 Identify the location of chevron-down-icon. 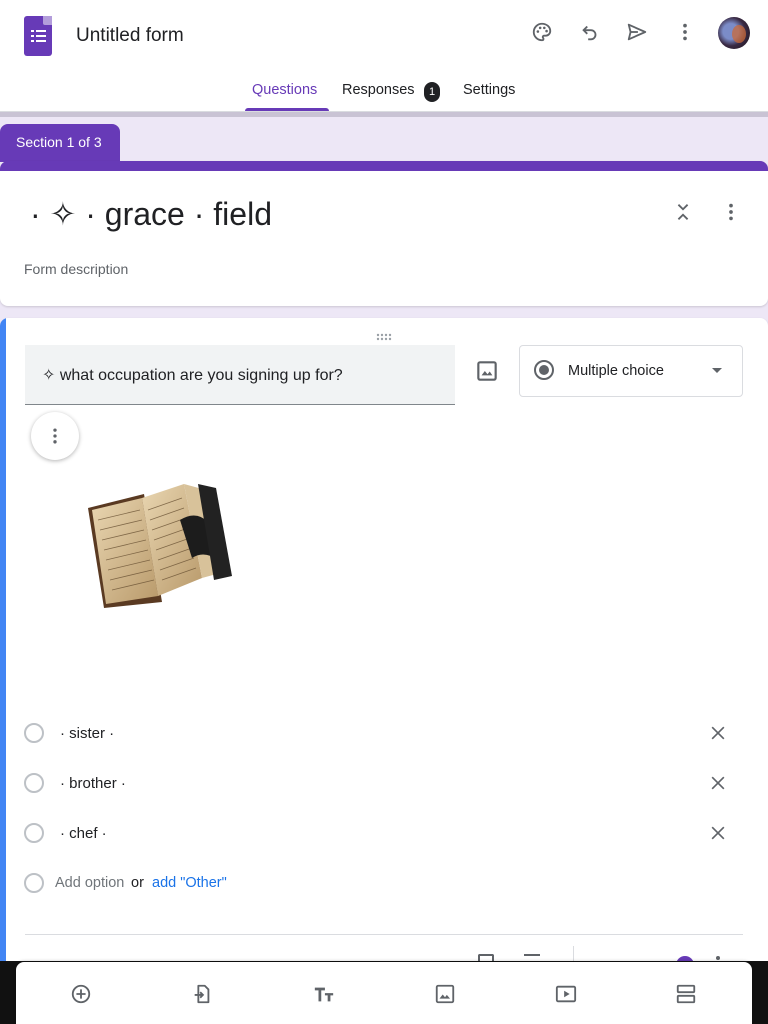
(717, 370).